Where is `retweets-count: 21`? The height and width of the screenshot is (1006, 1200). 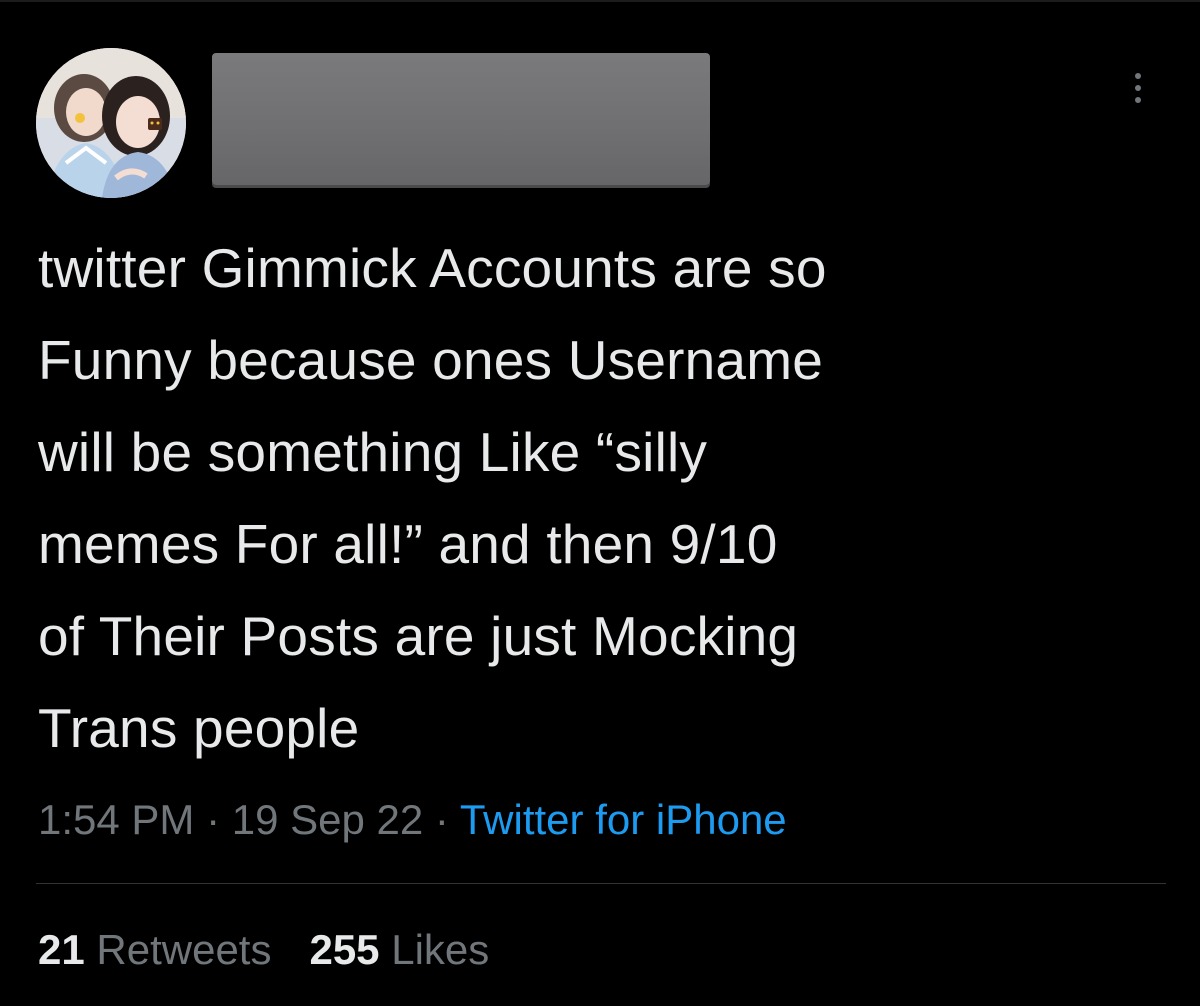 retweets-count: 21 is located at coordinates (61, 949).